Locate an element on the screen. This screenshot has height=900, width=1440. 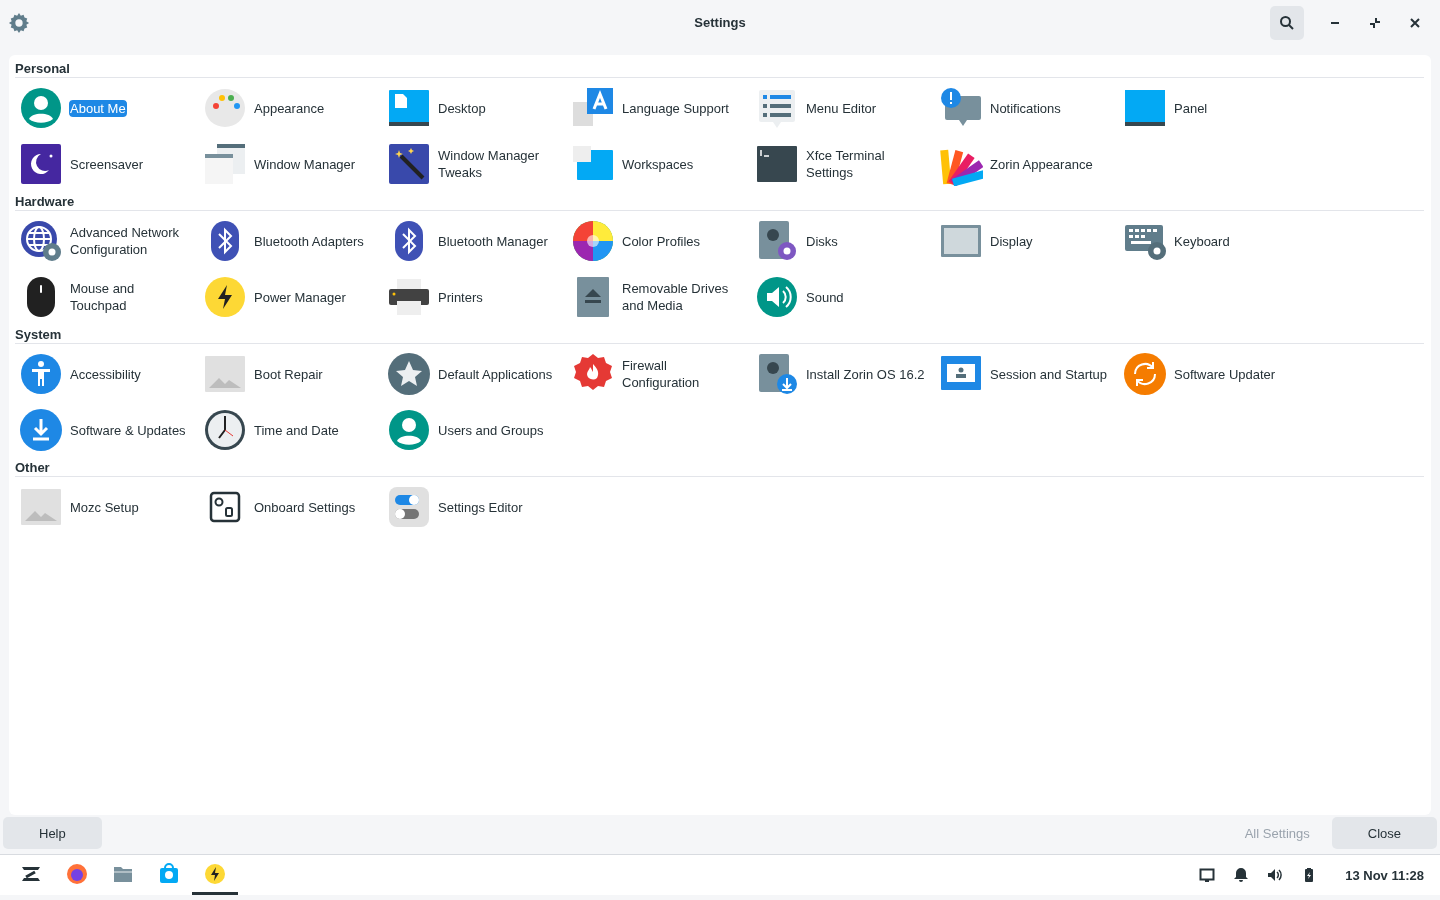
settings-item: Boot Repair is located at coordinates (291, 374).